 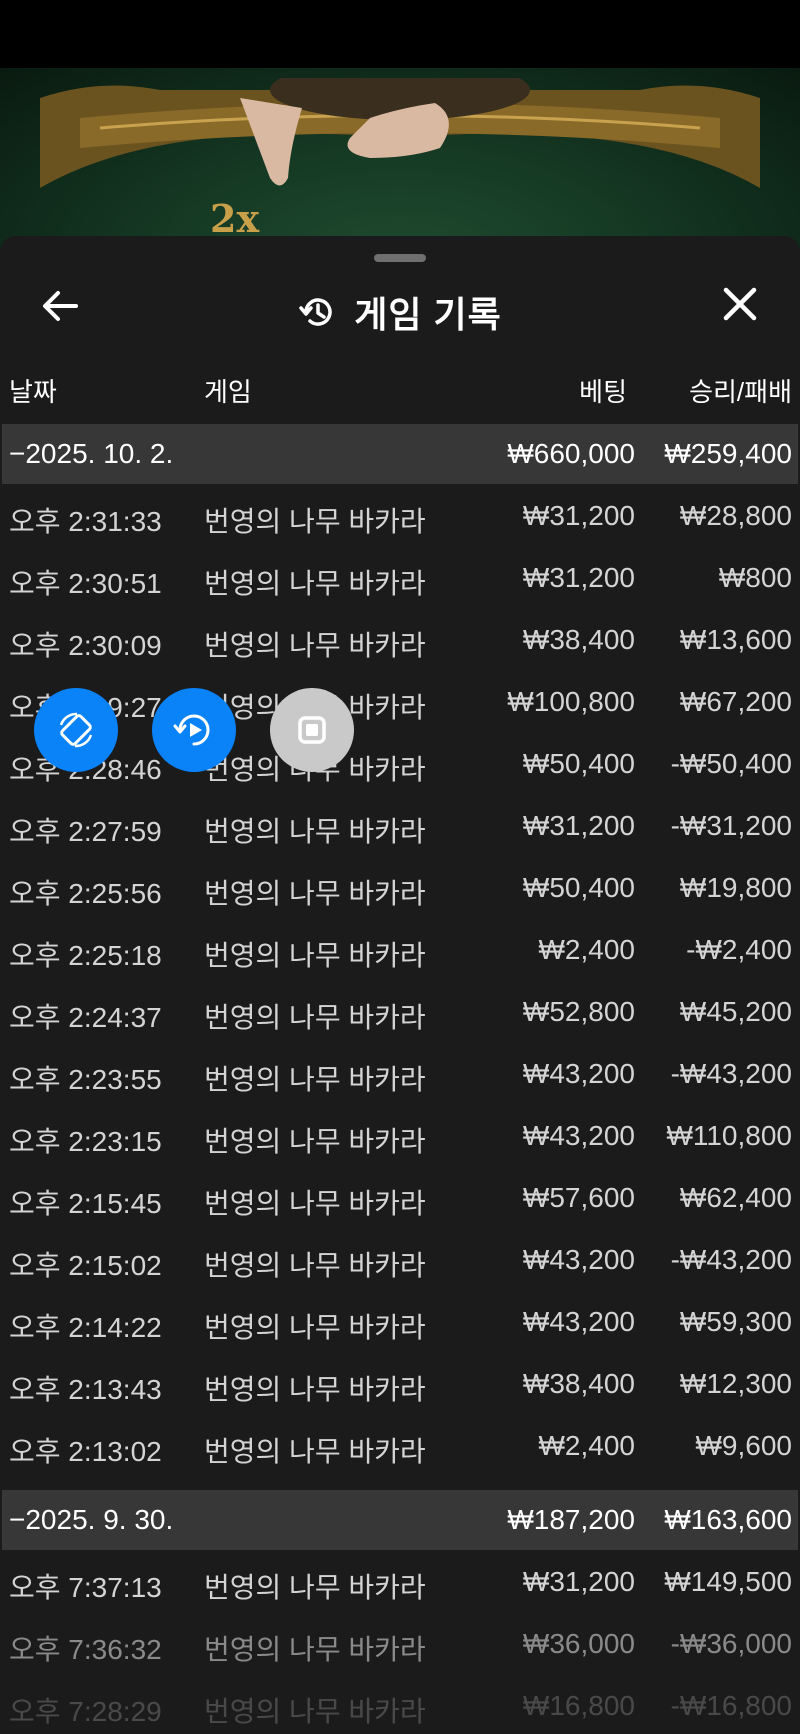 I want to click on row-result: ₩13,600, so click(x=735, y=639).